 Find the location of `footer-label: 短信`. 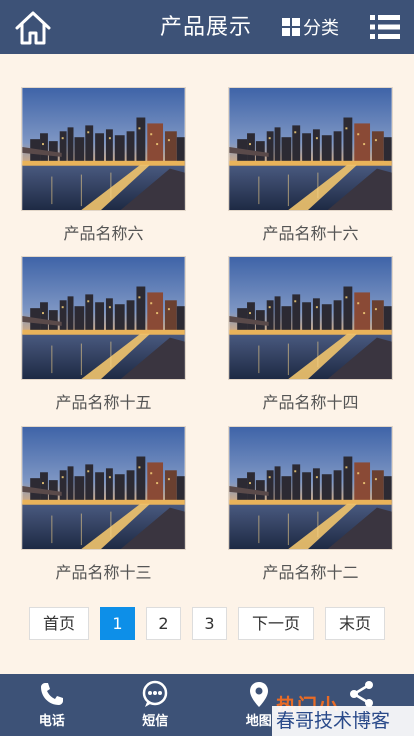

footer-label: 短信 is located at coordinates (155, 721).